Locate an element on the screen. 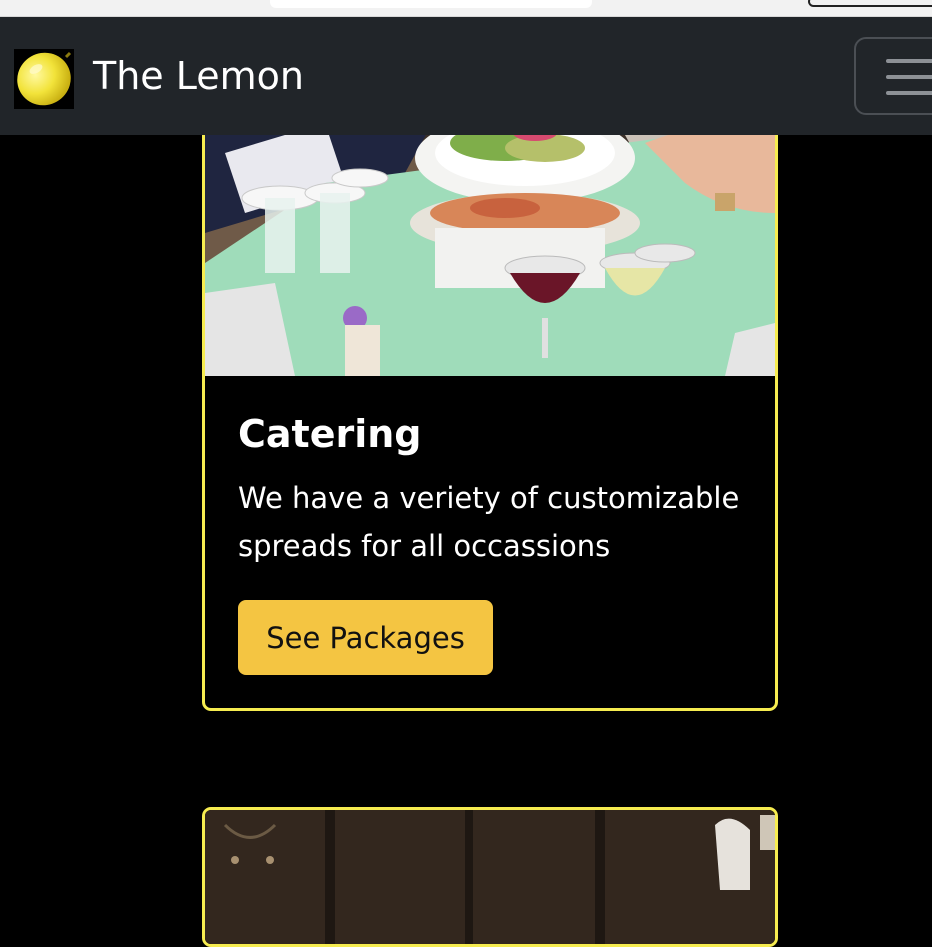 The height and width of the screenshot is (947, 932). address-bar is located at coordinates (431, 4).